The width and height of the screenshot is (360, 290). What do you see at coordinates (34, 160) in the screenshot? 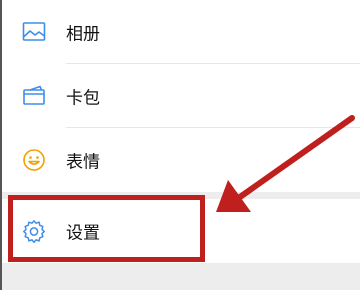
I see `smiley-face-icon` at bounding box center [34, 160].